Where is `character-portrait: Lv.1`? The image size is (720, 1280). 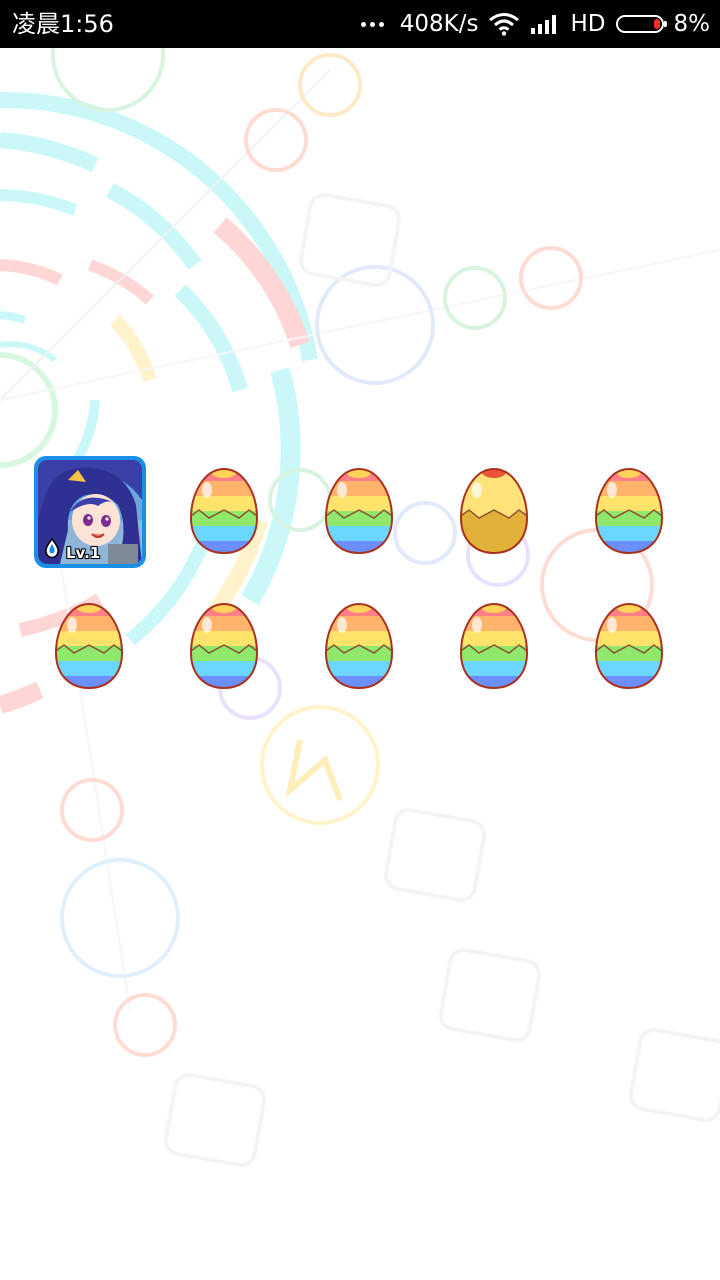
character-portrait: Lv.1 is located at coordinates (90, 512).